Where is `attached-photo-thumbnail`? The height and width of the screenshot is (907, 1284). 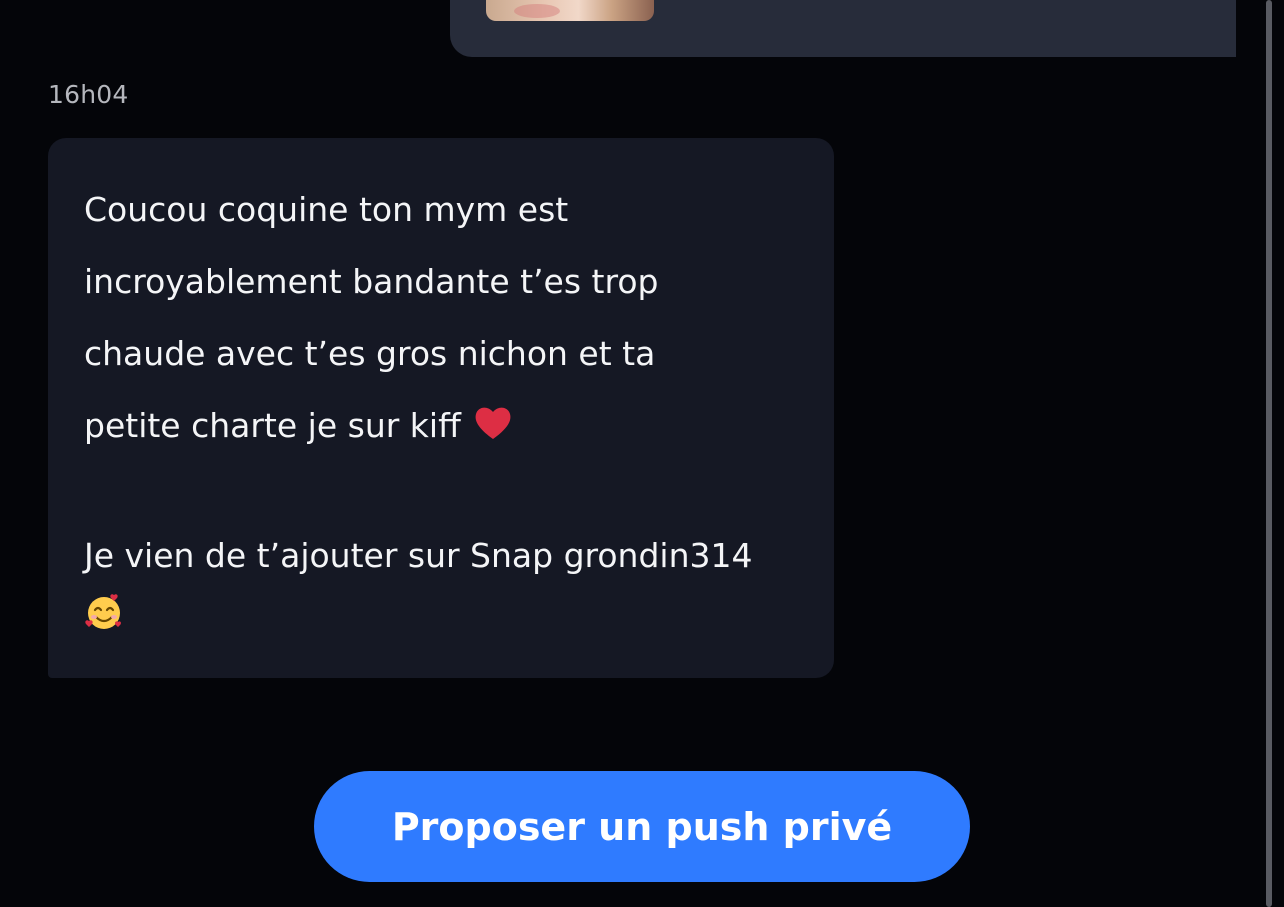 attached-photo-thumbnail is located at coordinates (570, 10).